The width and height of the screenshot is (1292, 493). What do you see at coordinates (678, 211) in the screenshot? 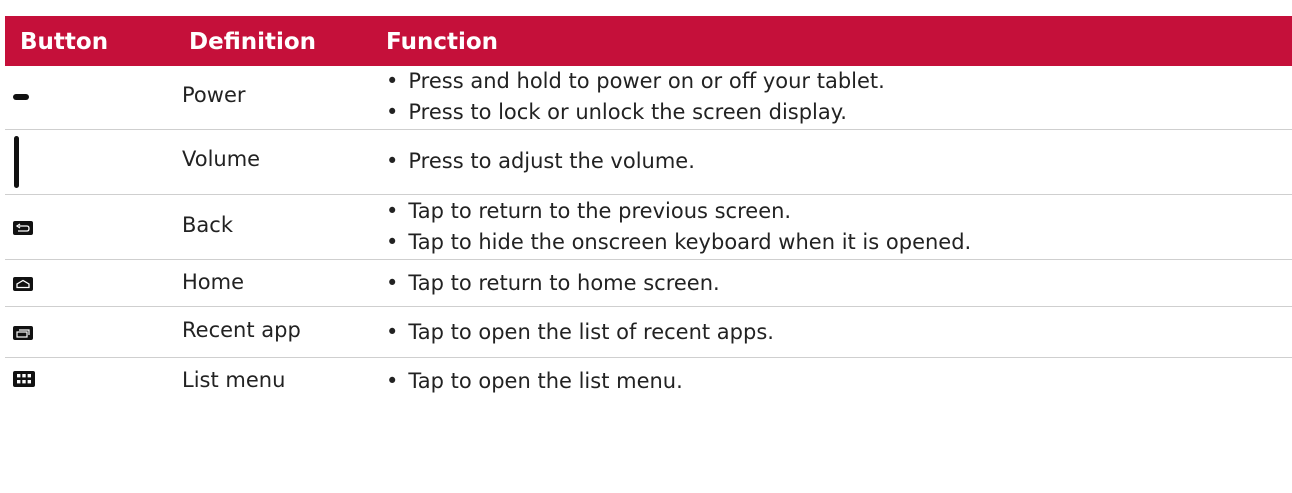
I see `function-item: Tap to return to the previous screen.` at bounding box center [678, 211].